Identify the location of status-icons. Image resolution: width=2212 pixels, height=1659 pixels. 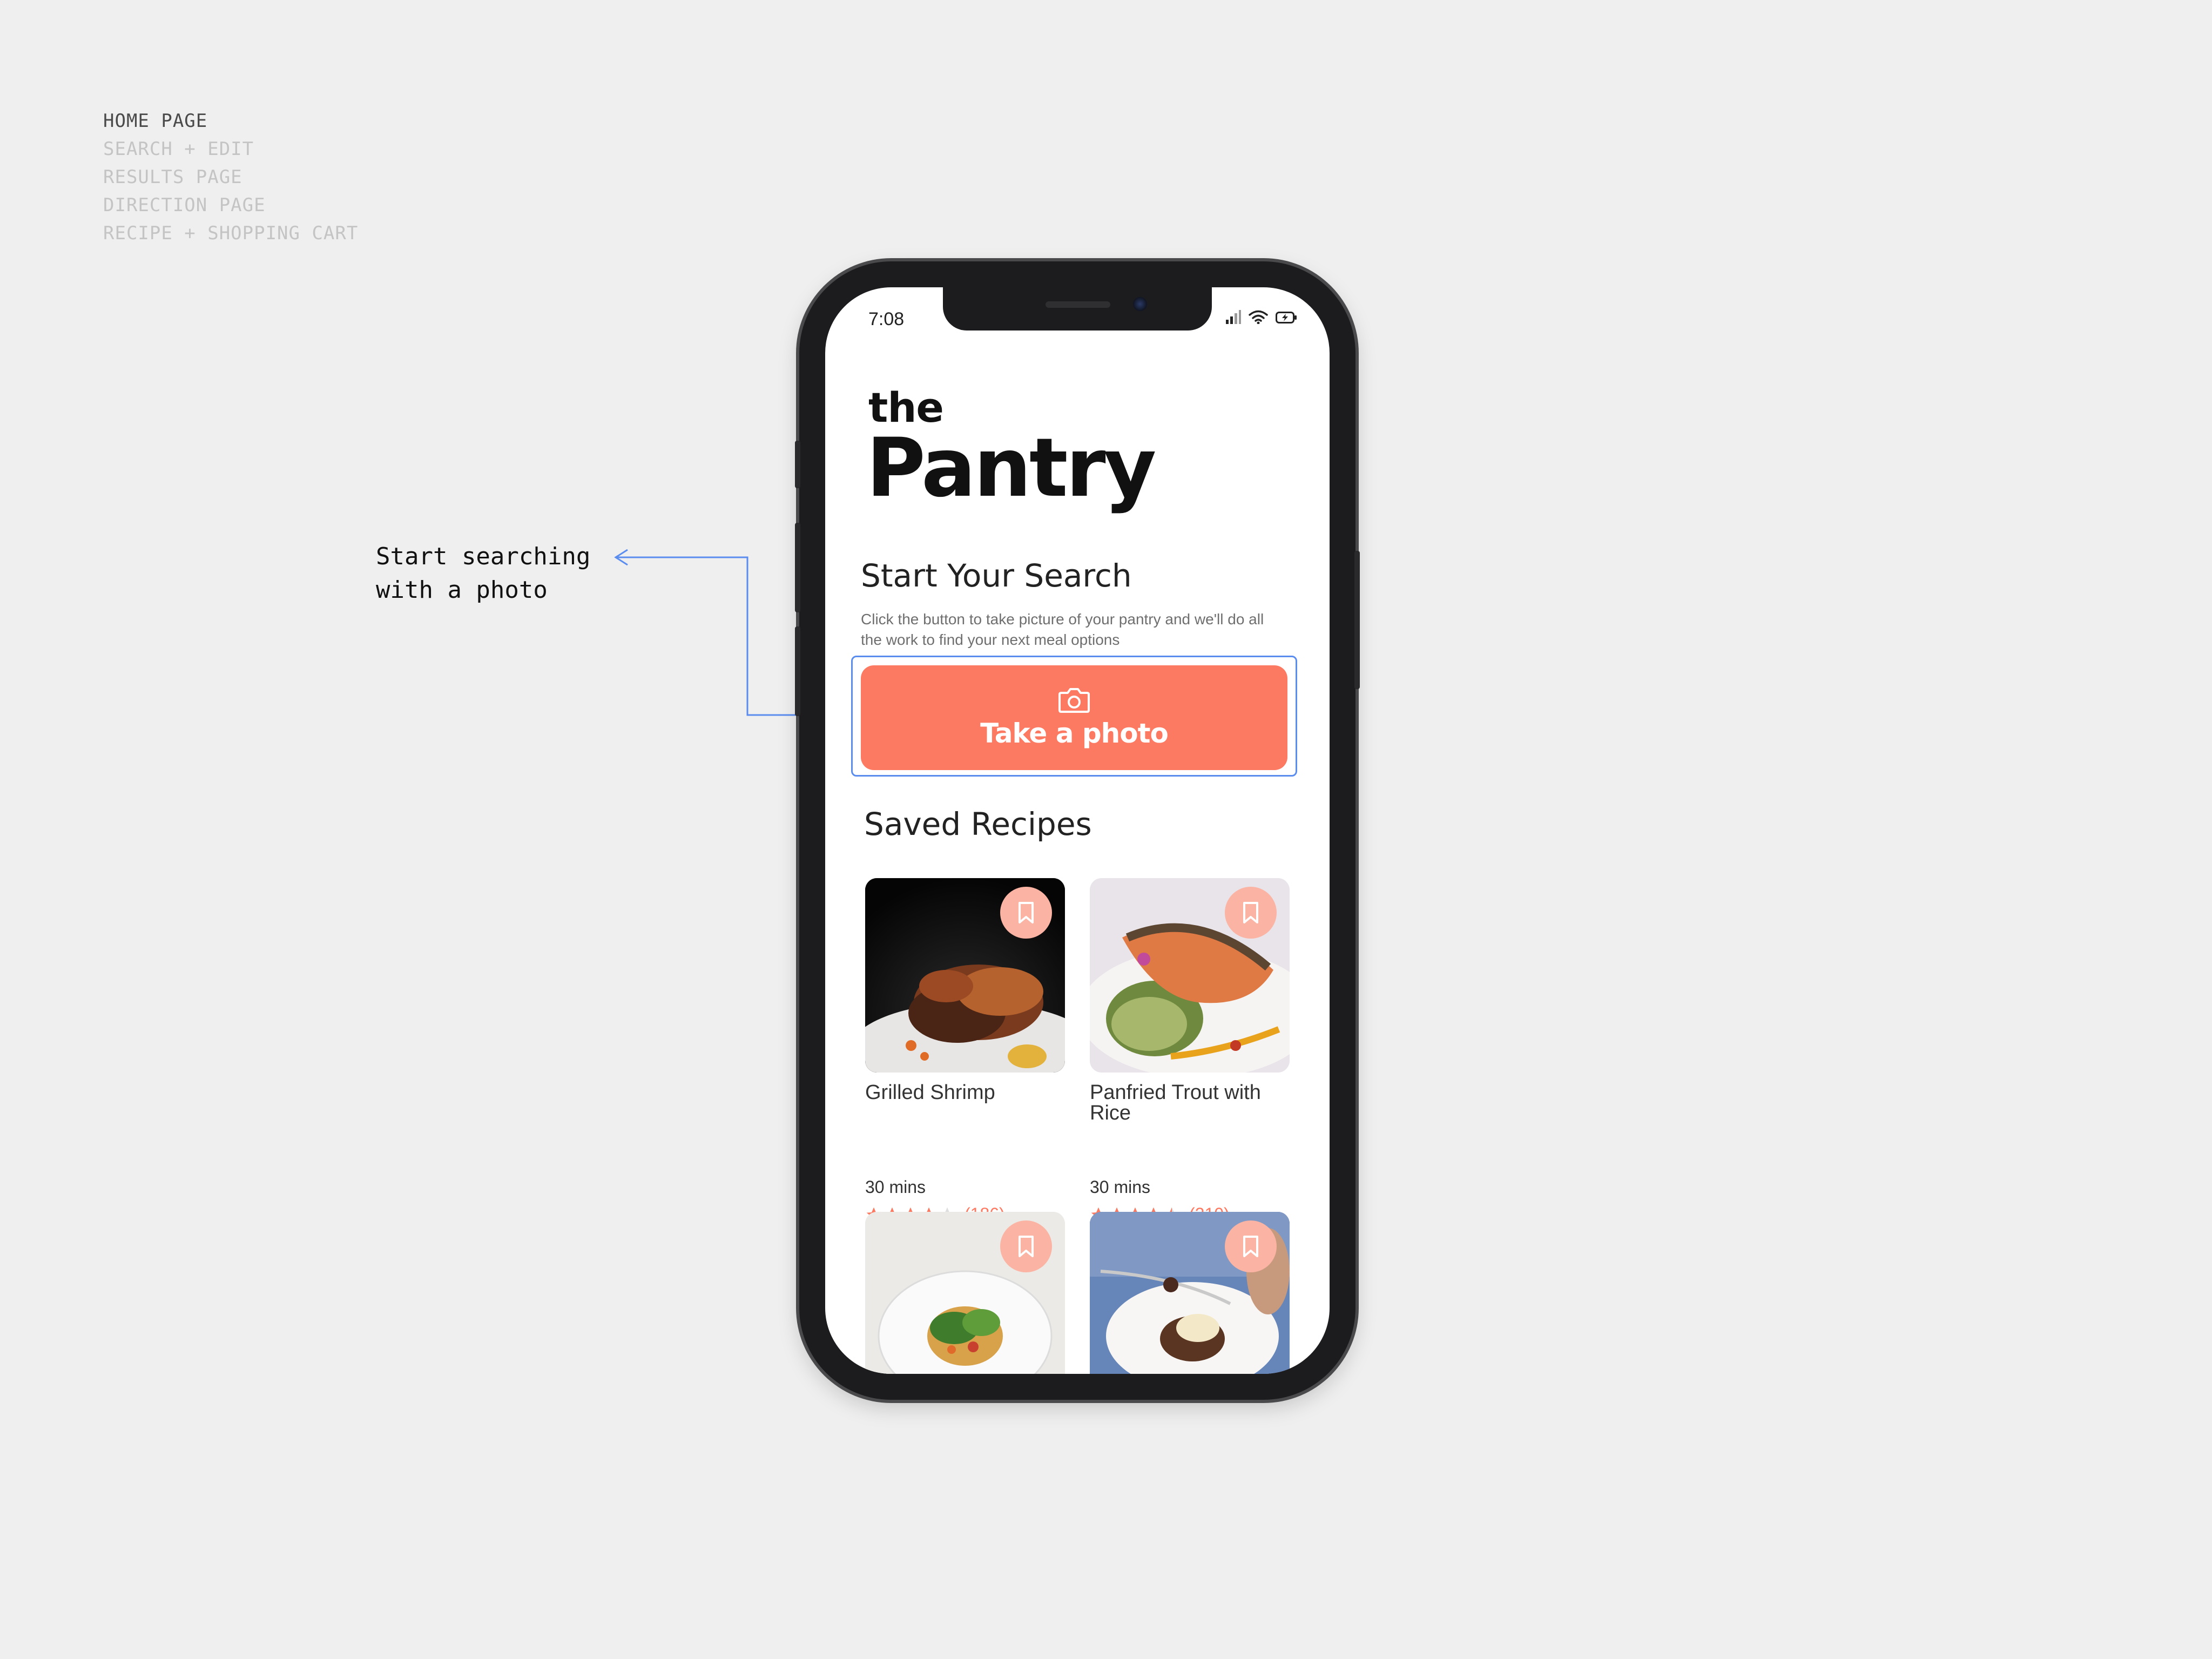
(1261, 317).